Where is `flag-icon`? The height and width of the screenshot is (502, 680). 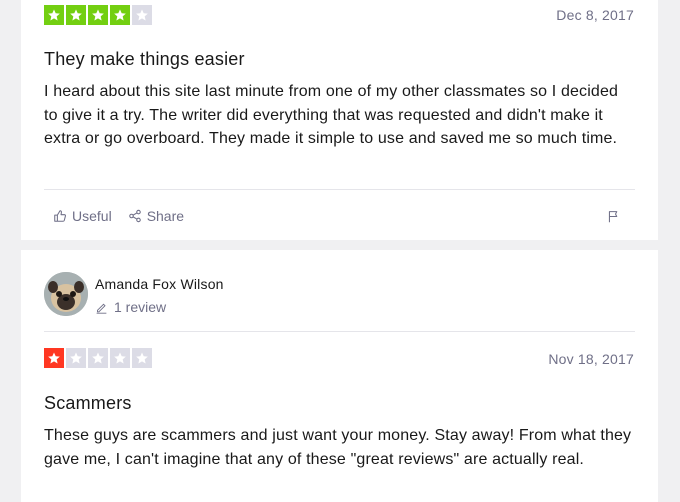 flag-icon is located at coordinates (613, 216).